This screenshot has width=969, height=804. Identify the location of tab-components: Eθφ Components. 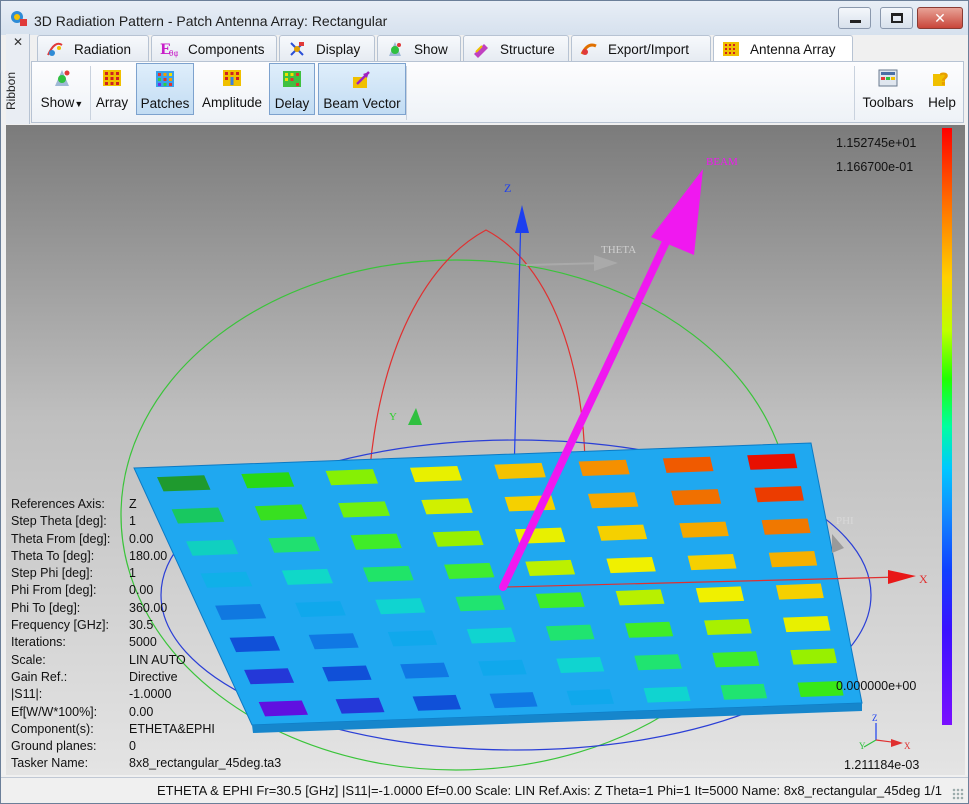
(214, 48).